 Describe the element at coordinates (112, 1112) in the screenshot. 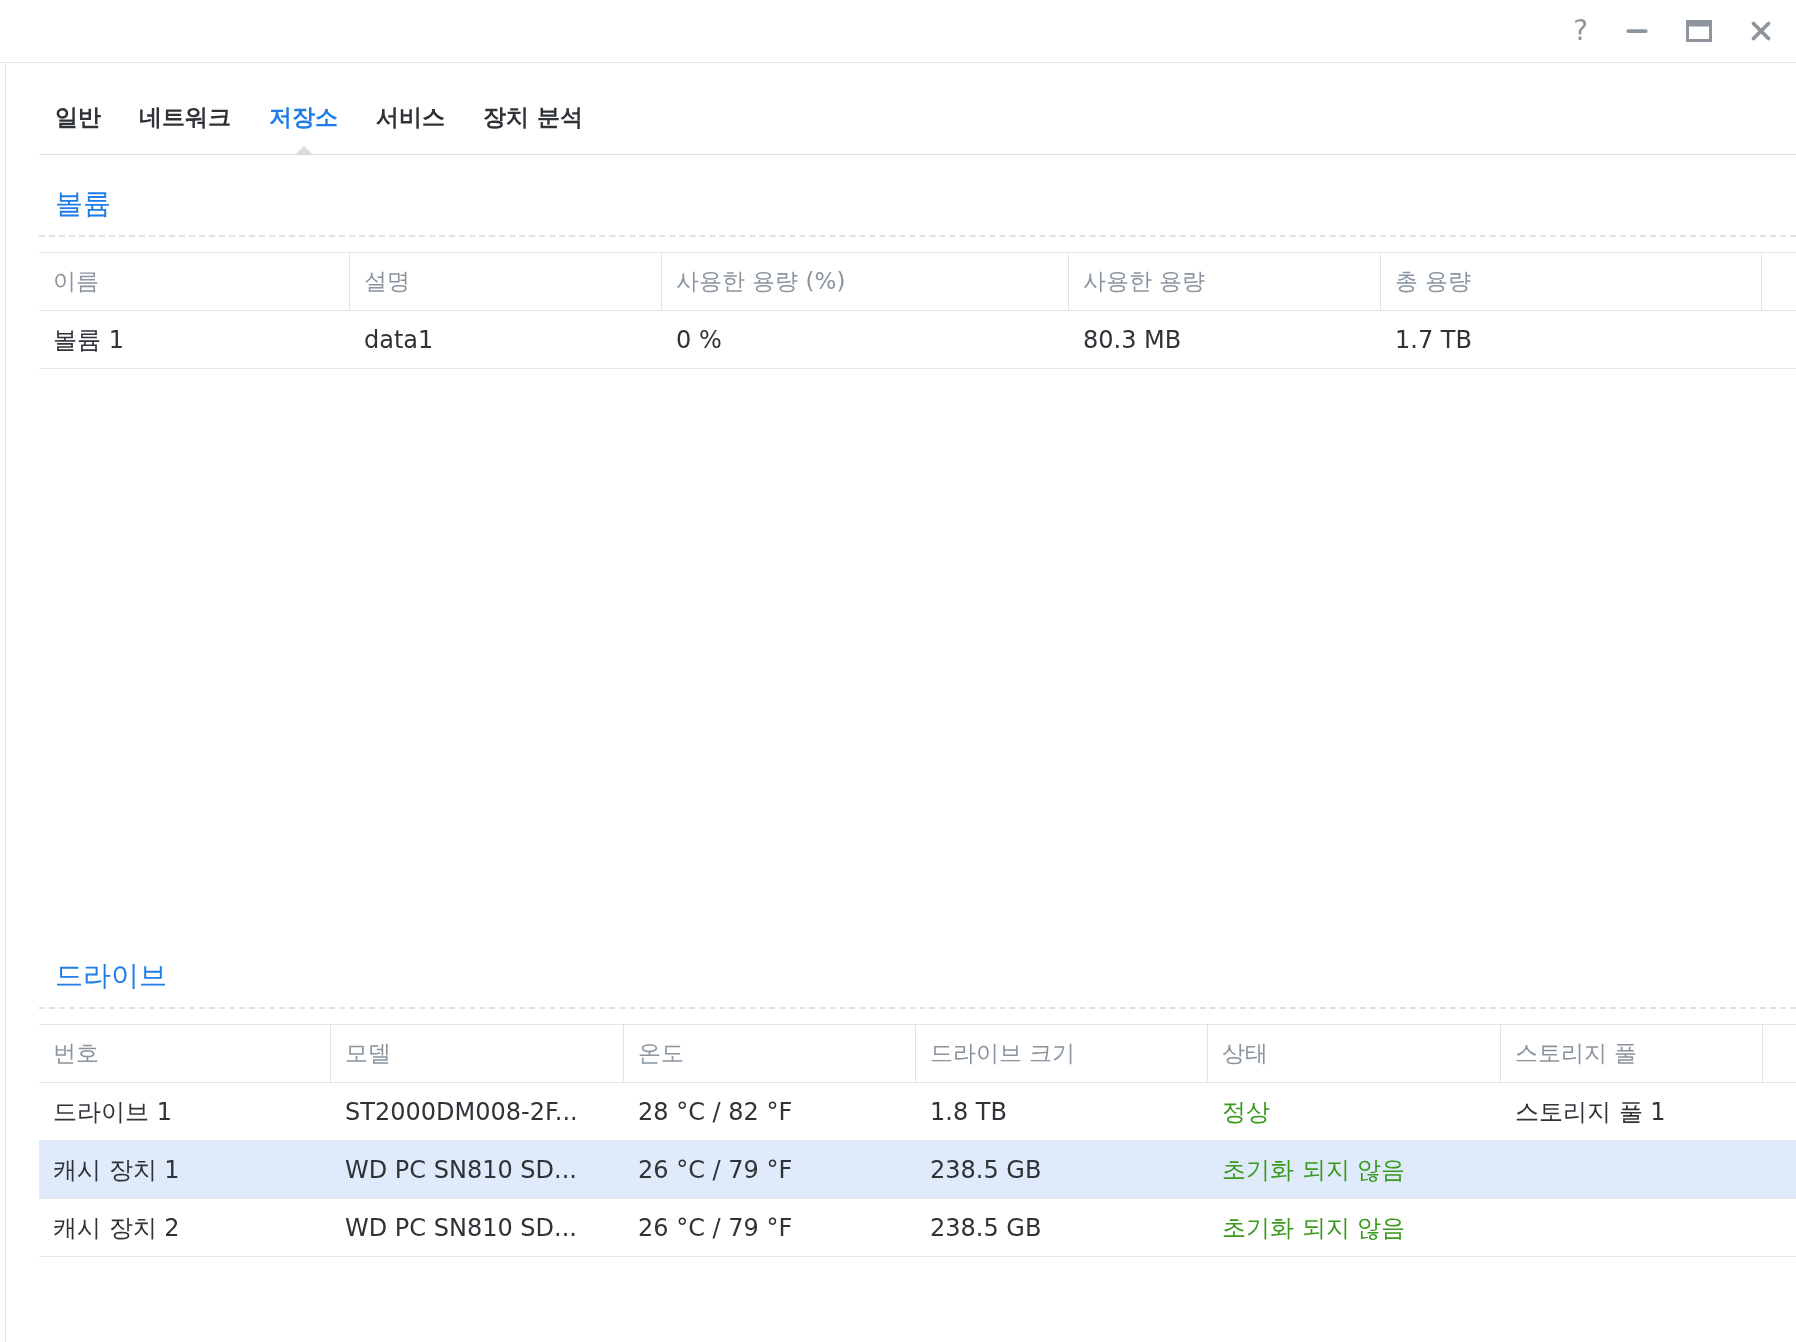

I see `table-cell-text: 드라이브 1` at that location.